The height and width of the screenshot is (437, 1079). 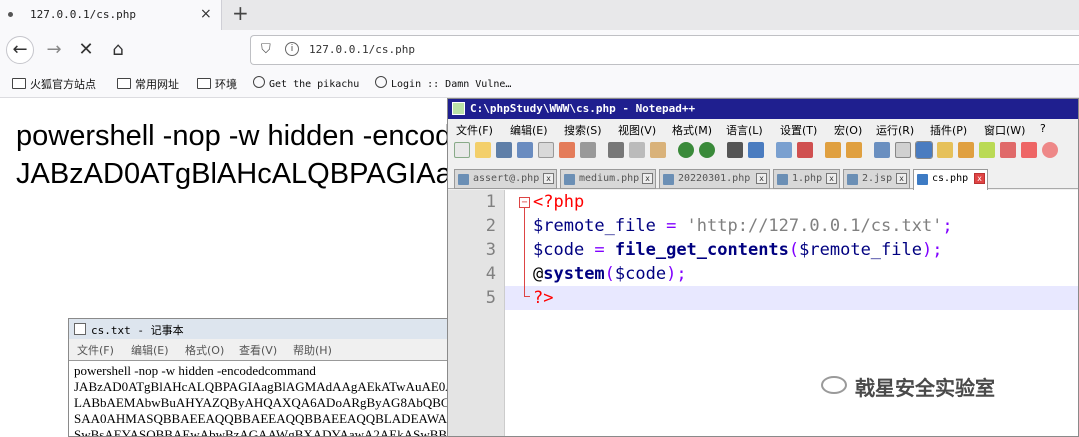 What do you see at coordinates (483, 150) in the screenshot?
I see `open-folder-icon` at bounding box center [483, 150].